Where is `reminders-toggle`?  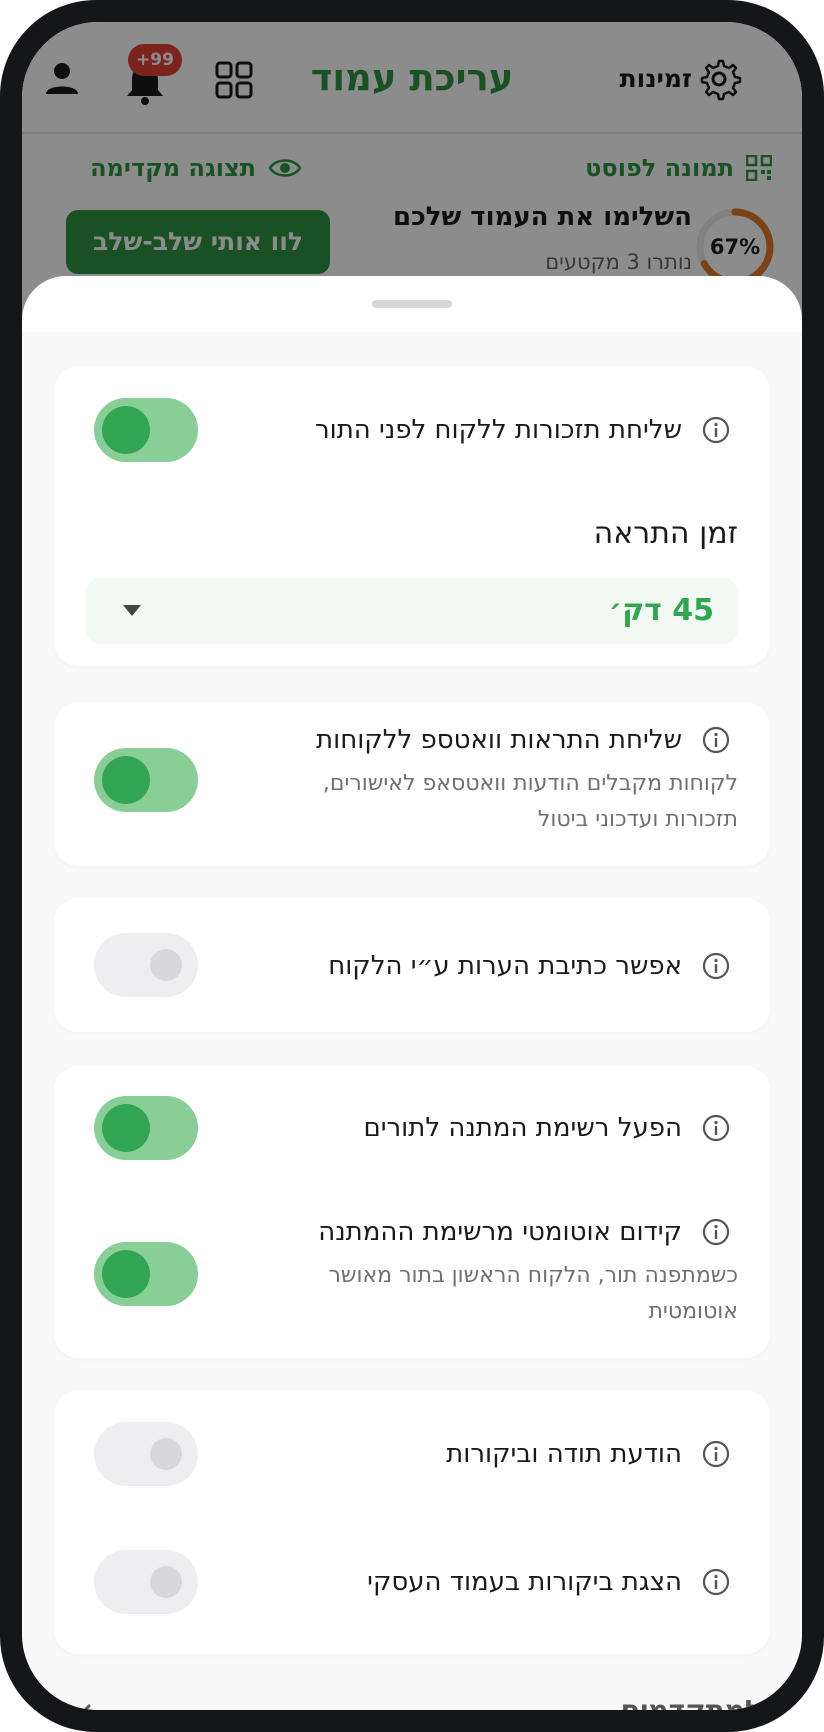 reminders-toggle is located at coordinates (146, 430).